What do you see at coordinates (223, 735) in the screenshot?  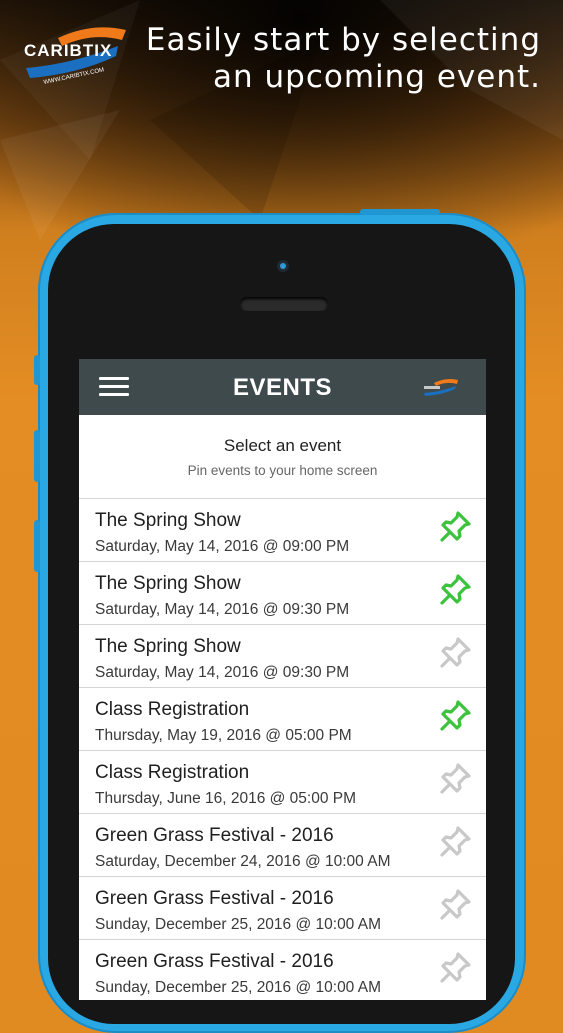 I see `event-date: Thursday, May 19, 2016 @ 05:00 PM` at bounding box center [223, 735].